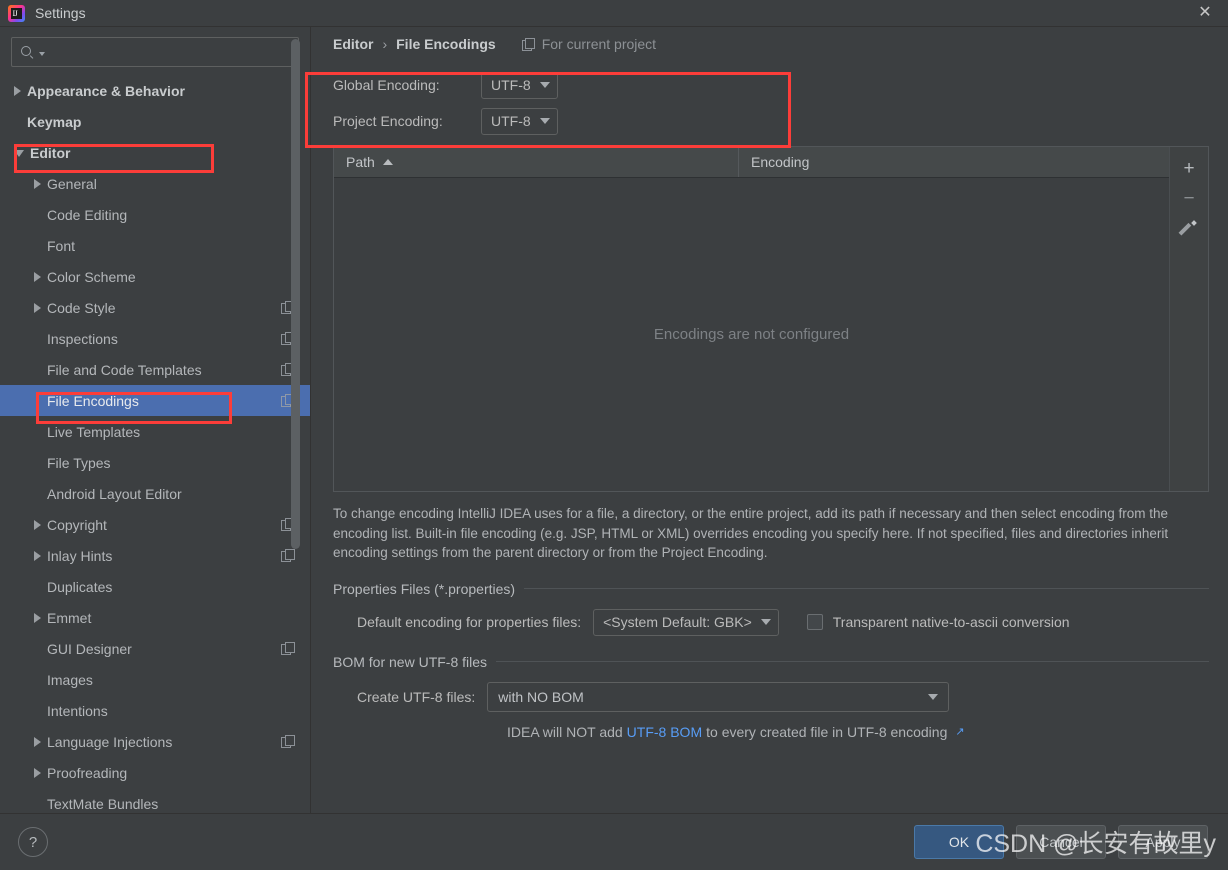 Image resolution: width=1228 pixels, height=870 pixels. What do you see at coordinates (61, 245) in the screenshot?
I see `sidebar-item-label: Font` at bounding box center [61, 245].